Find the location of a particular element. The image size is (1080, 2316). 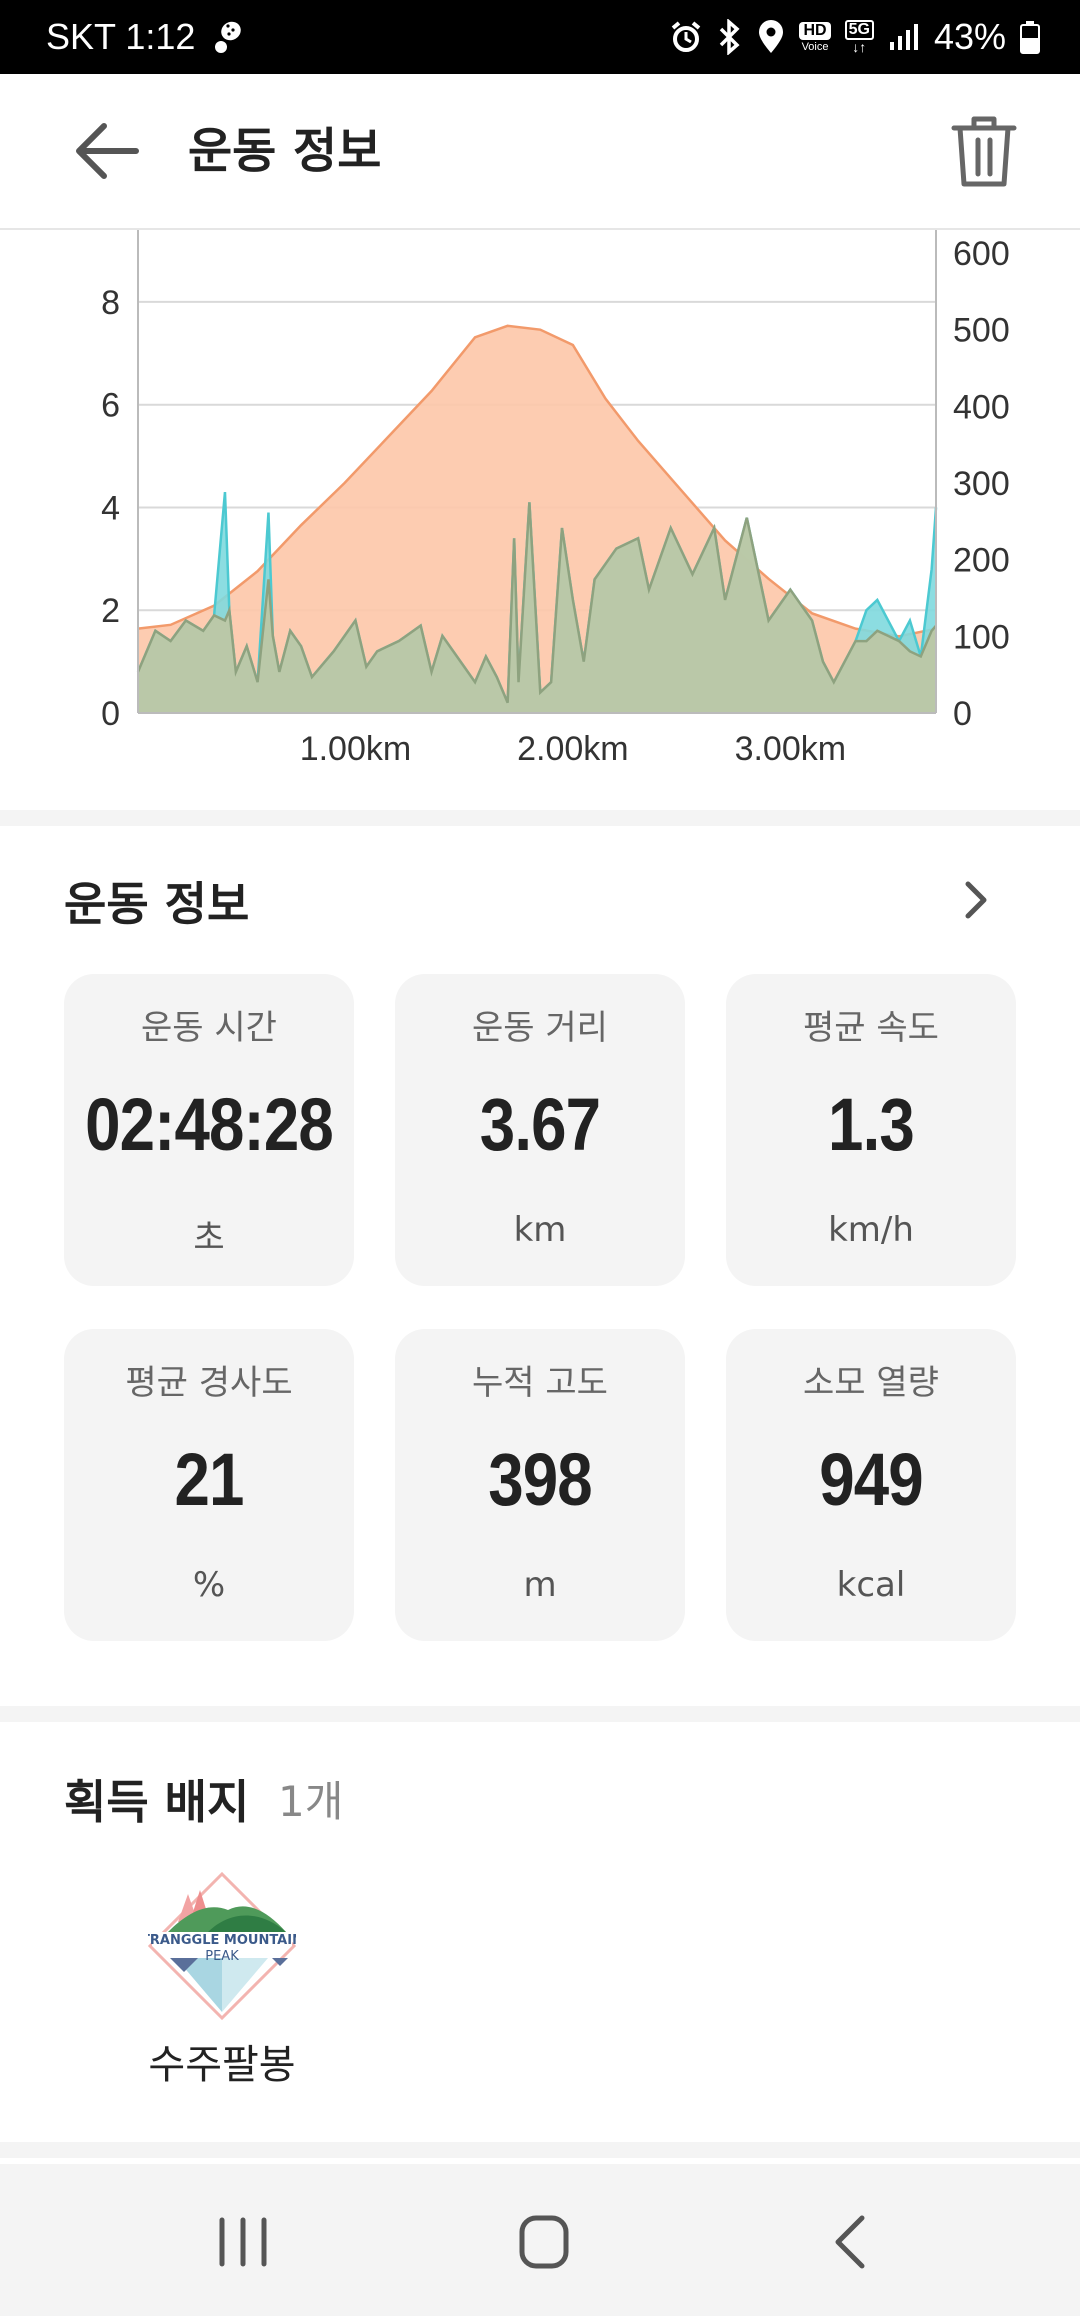

bluetooth-icon is located at coordinates (730, 37).